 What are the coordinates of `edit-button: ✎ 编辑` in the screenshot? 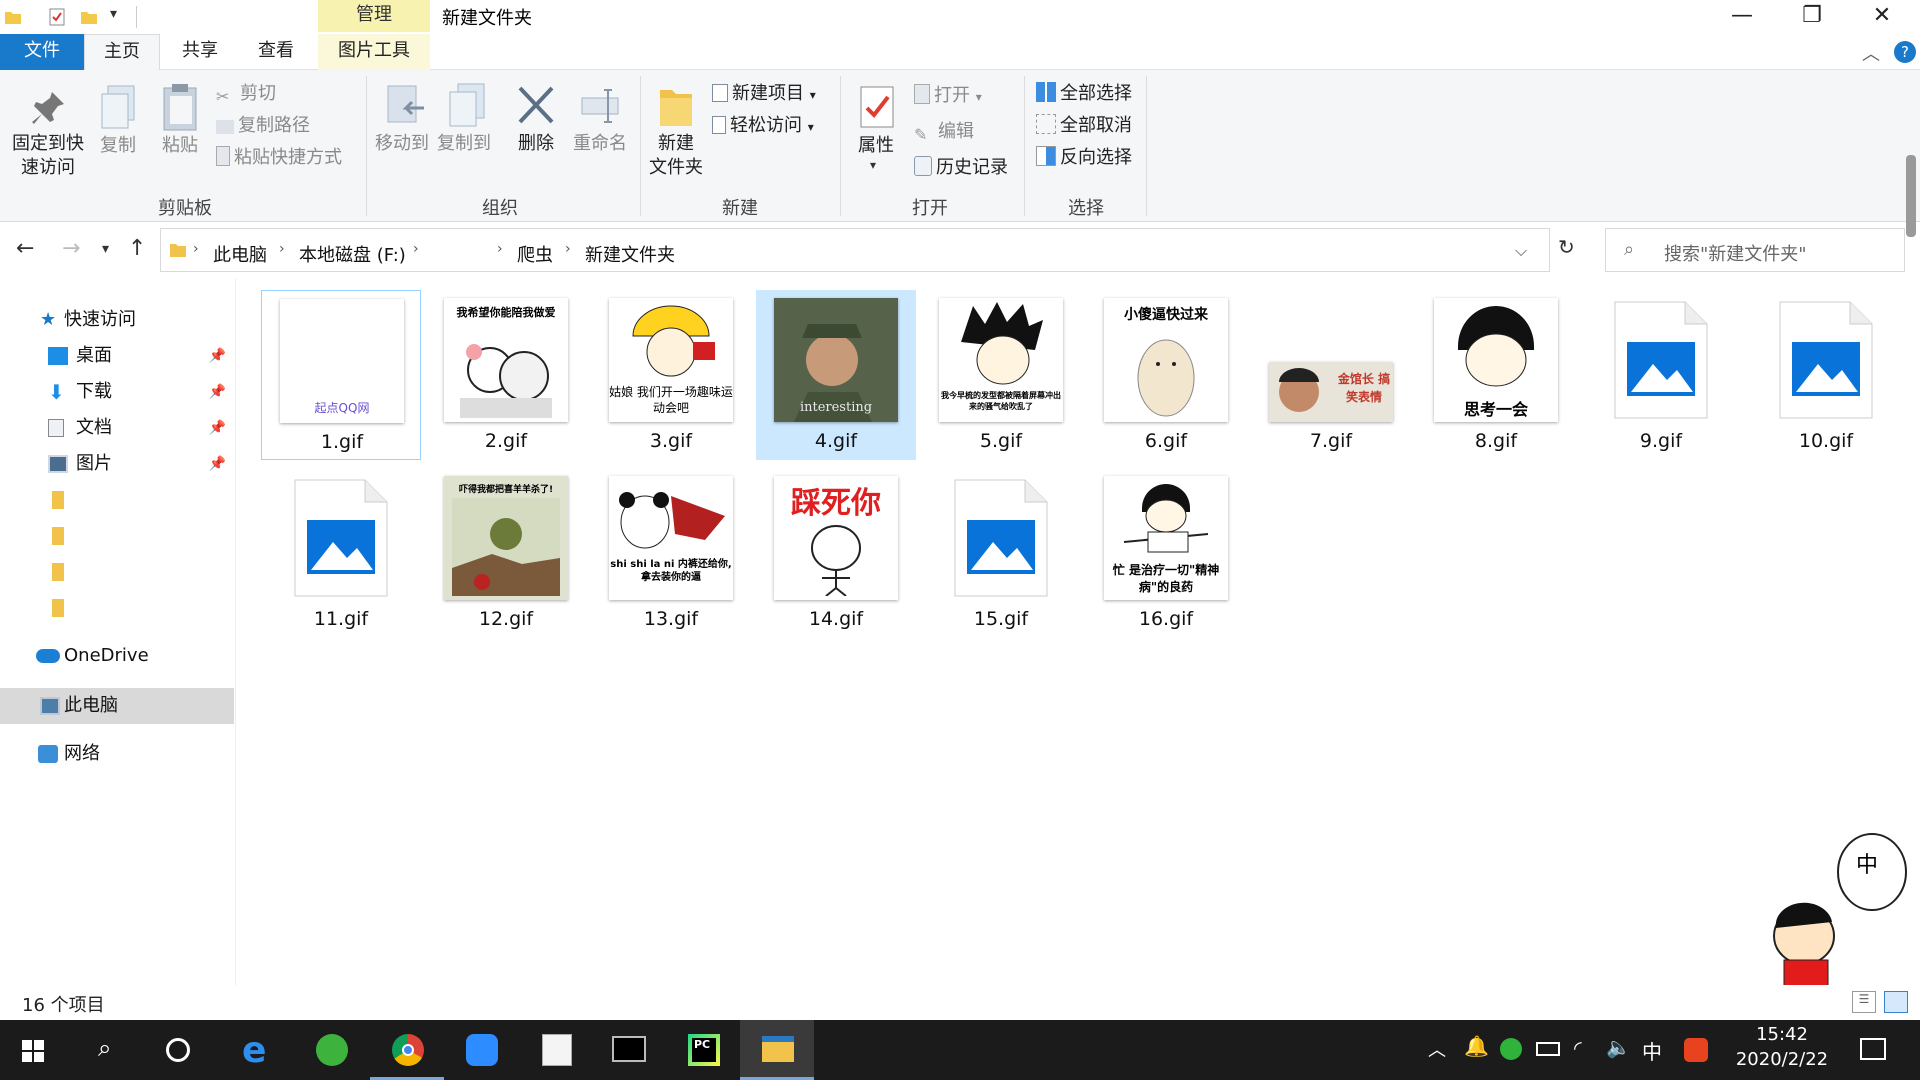 It's located at (944, 132).